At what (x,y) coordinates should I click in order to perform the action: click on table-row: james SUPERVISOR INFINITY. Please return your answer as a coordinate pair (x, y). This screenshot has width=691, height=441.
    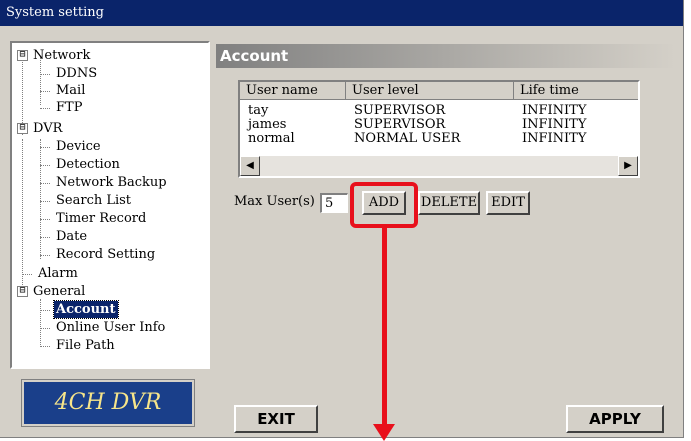
    Looking at the image, I should click on (439, 125).